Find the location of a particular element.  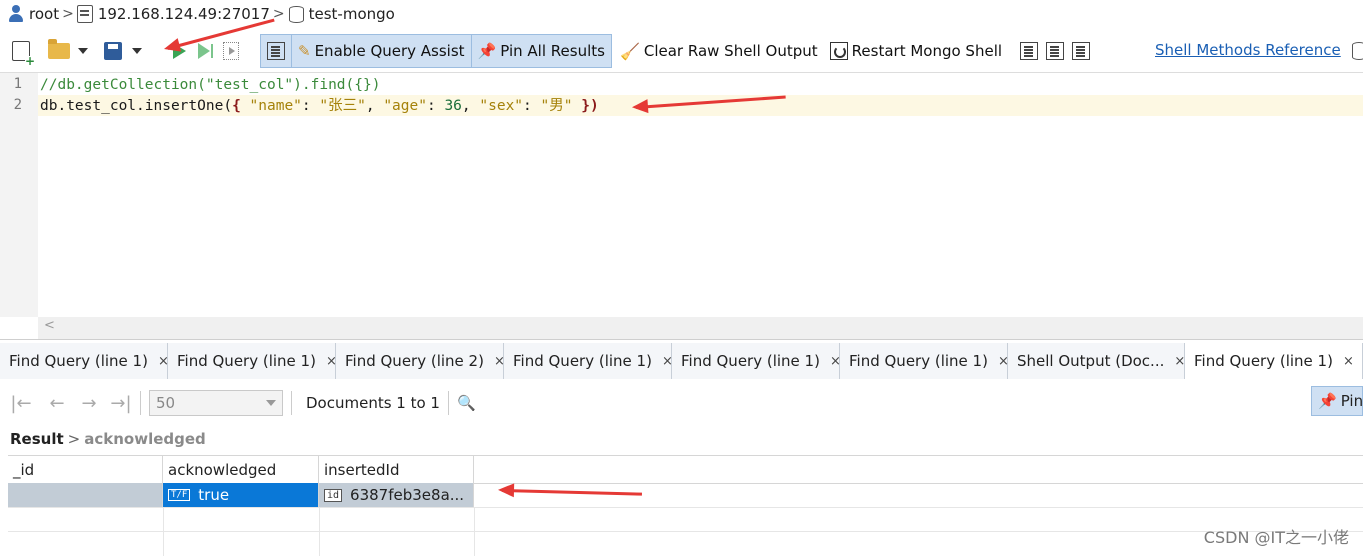

result-root-crumb: Result is located at coordinates (37, 439).